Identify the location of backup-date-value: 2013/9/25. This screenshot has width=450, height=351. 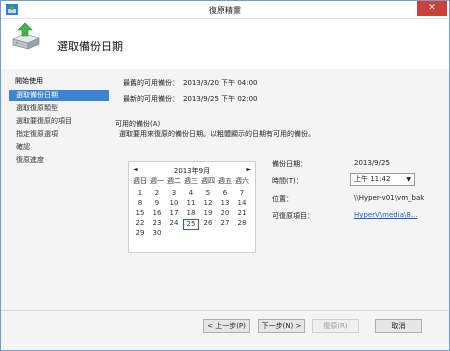
(372, 163).